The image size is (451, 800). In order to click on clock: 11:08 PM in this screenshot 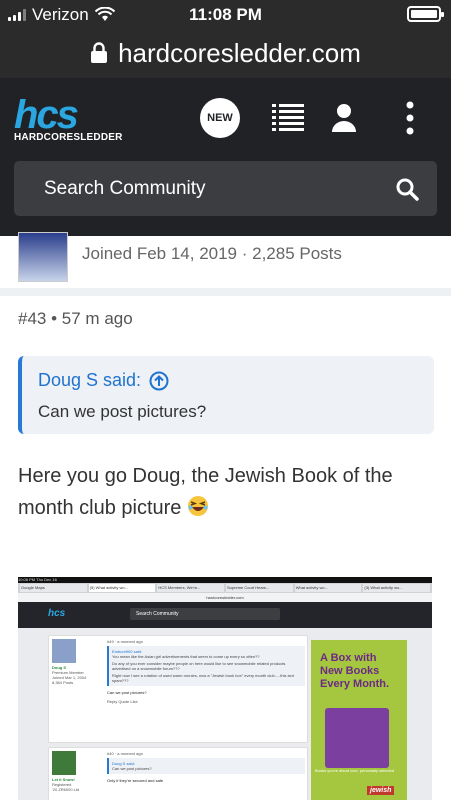, I will do `click(225, 14)`.